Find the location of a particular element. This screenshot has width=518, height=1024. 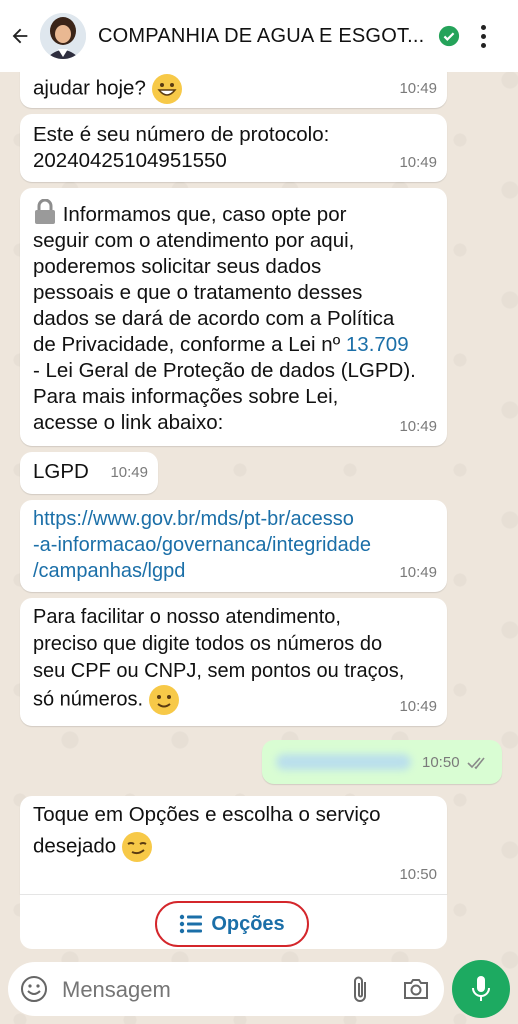

paperclip-icon is located at coordinates (361, 989).